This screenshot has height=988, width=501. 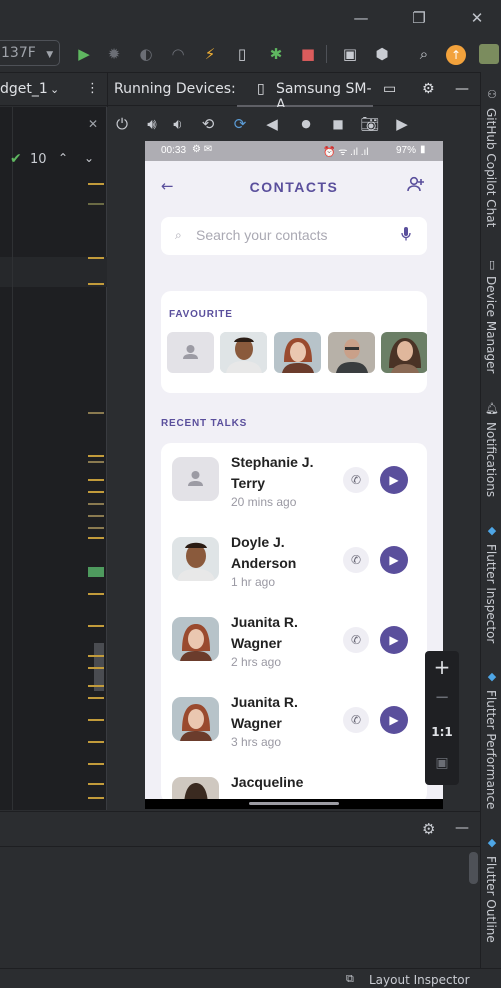 What do you see at coordinates (382, 54) in the screenshot?
I see `sdk-manager-icon: ⬢` at bounding box center [382, 54].